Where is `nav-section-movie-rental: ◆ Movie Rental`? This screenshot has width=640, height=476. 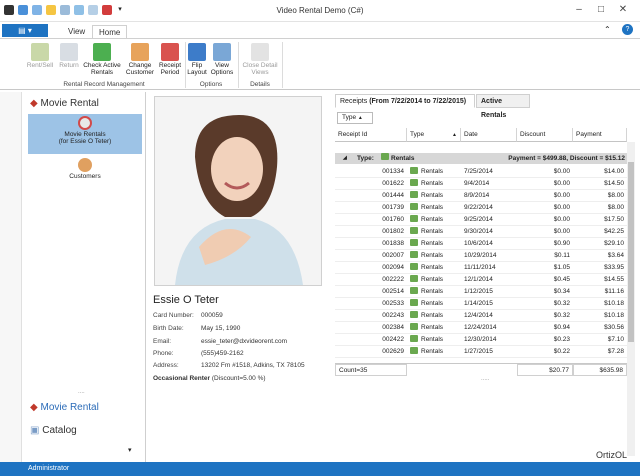 nav-section-movie-rental: ◆ Movie Rental is located at coordinates (64, 407).